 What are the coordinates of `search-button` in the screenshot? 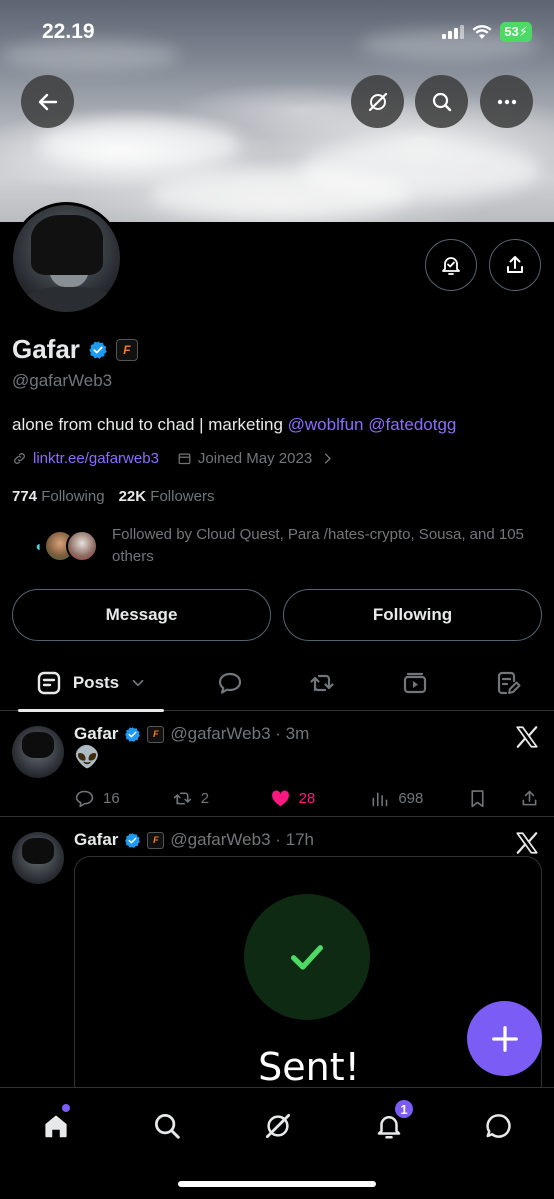 It's located at (441, 101).